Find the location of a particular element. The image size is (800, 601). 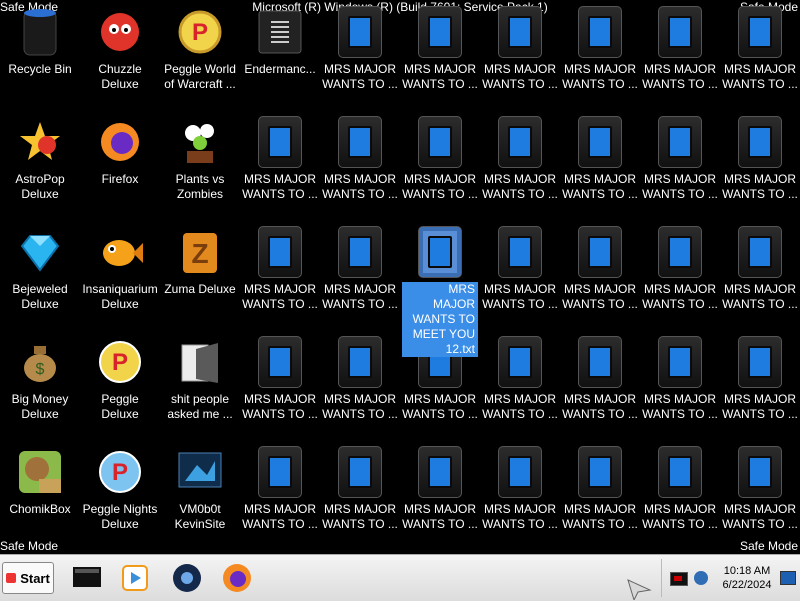

desktop-icon-firefox: Firefox is located at coordinates (120, 169).